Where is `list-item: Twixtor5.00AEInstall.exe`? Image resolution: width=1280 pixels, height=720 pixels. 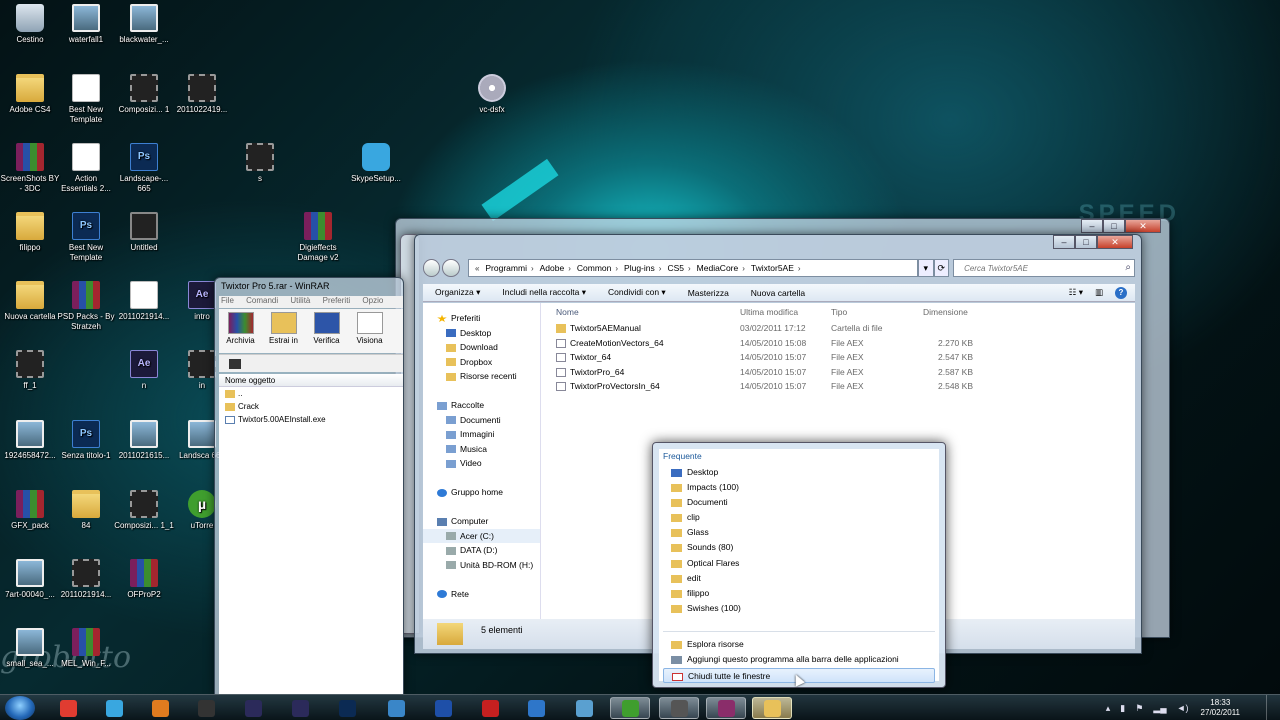
list-item: Twixtor5.00AEInstall.exe is located at coordinates (311, 419).